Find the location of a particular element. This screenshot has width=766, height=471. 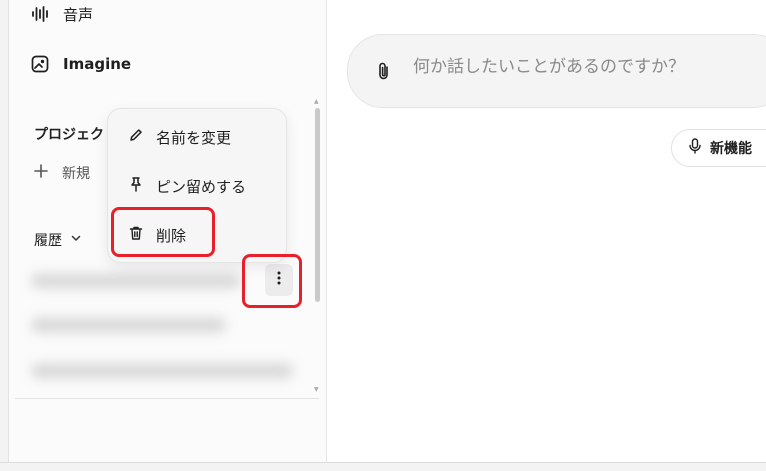

new-feature-button: 新機能 is located at coordinates (718, 148).